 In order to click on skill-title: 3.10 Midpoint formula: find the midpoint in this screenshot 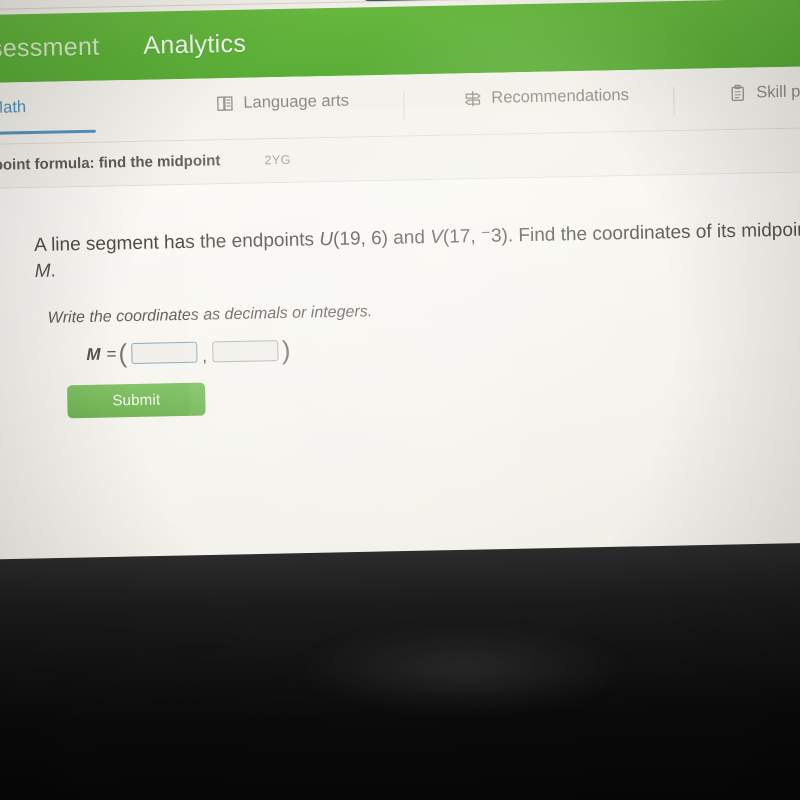, I will do `click(110, 163)`.